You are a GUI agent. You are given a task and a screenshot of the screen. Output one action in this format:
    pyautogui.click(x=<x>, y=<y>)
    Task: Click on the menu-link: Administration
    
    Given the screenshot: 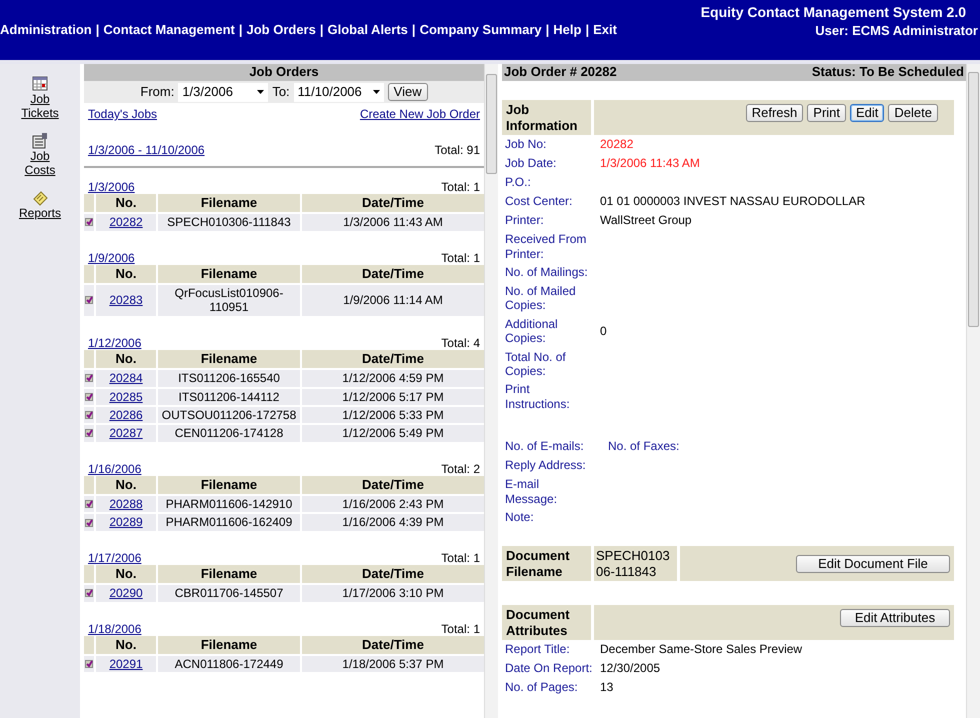 What is the action you would take?
    pyautogui.click(x=46, y=30)
    